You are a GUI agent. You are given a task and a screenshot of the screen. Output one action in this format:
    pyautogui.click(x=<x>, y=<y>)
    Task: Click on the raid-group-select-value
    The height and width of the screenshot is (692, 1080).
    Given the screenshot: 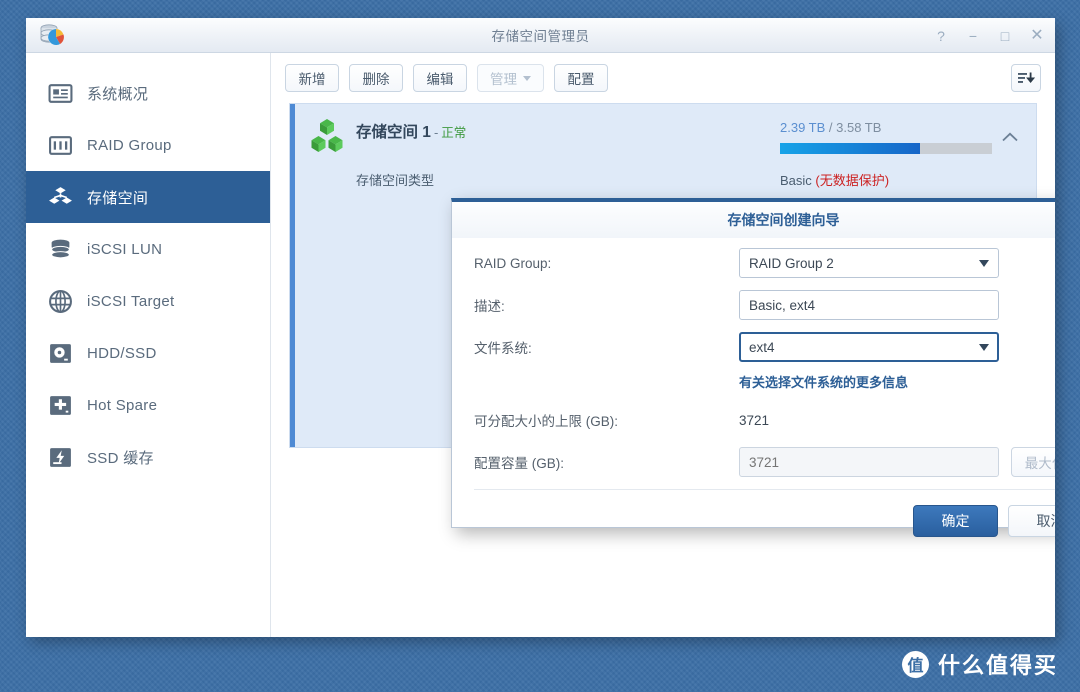 What is the action you would take?
    pyautogui.click(x=869, y=263)
    